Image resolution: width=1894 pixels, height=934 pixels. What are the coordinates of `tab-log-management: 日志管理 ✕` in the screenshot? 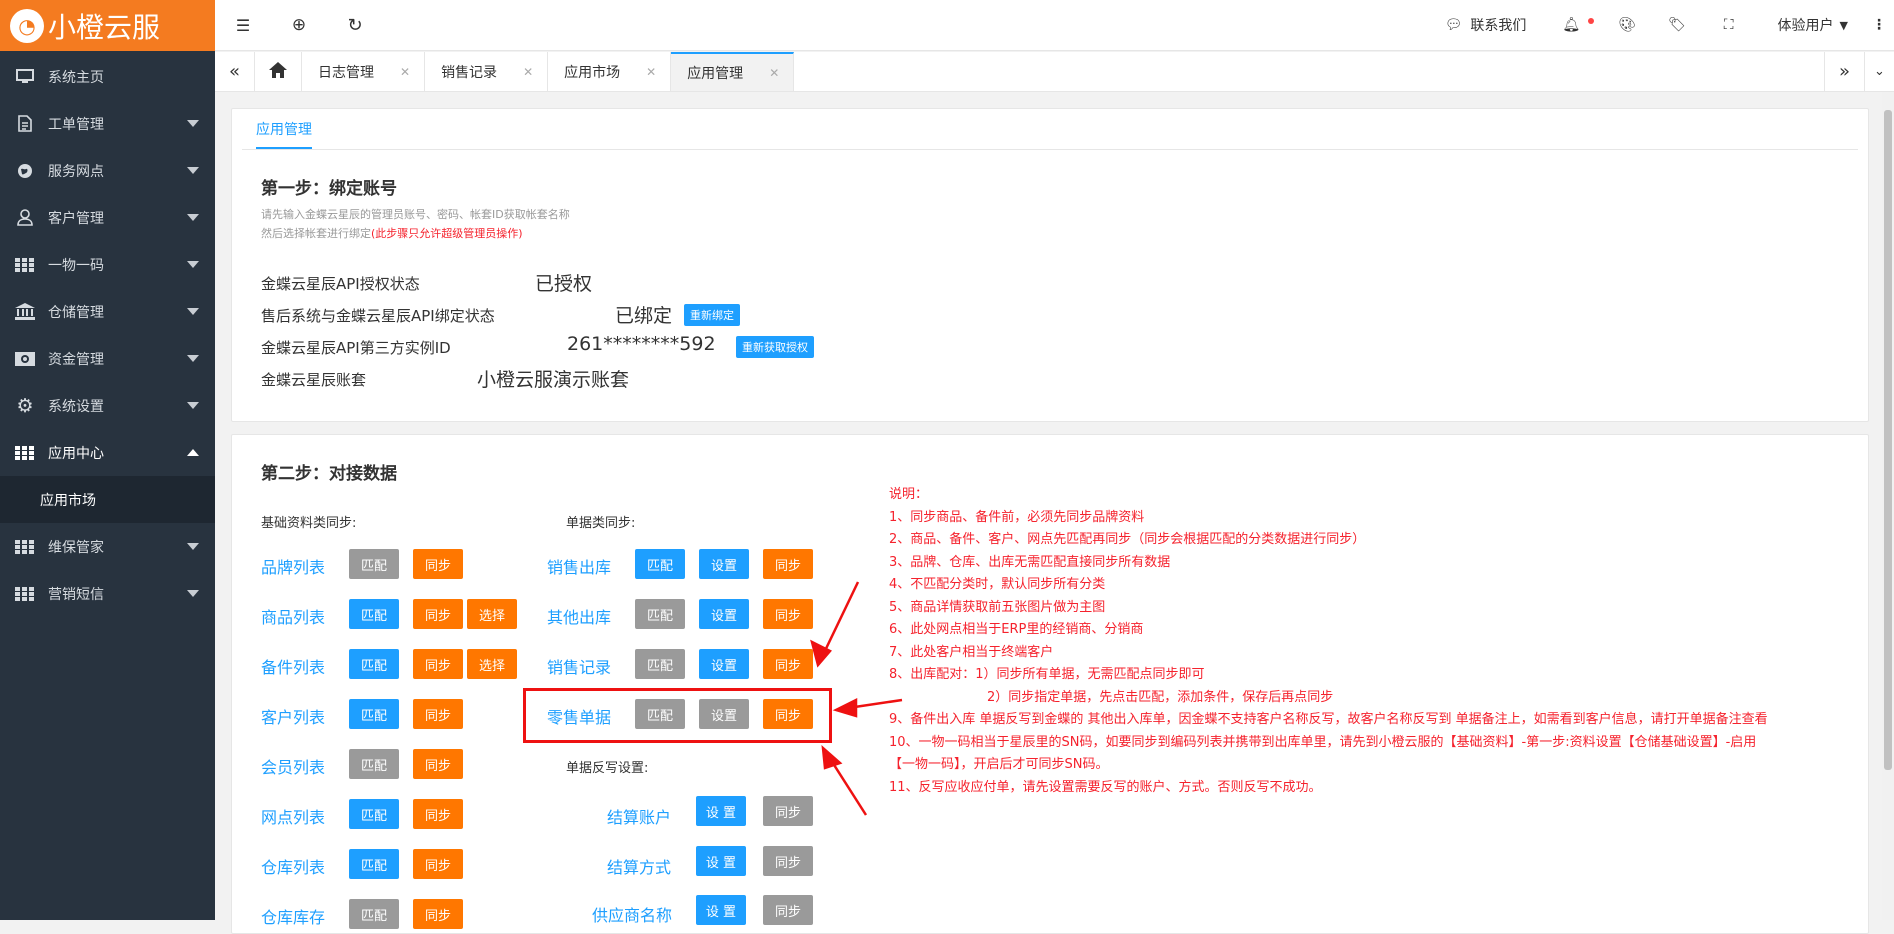 It's located at (364, 71).